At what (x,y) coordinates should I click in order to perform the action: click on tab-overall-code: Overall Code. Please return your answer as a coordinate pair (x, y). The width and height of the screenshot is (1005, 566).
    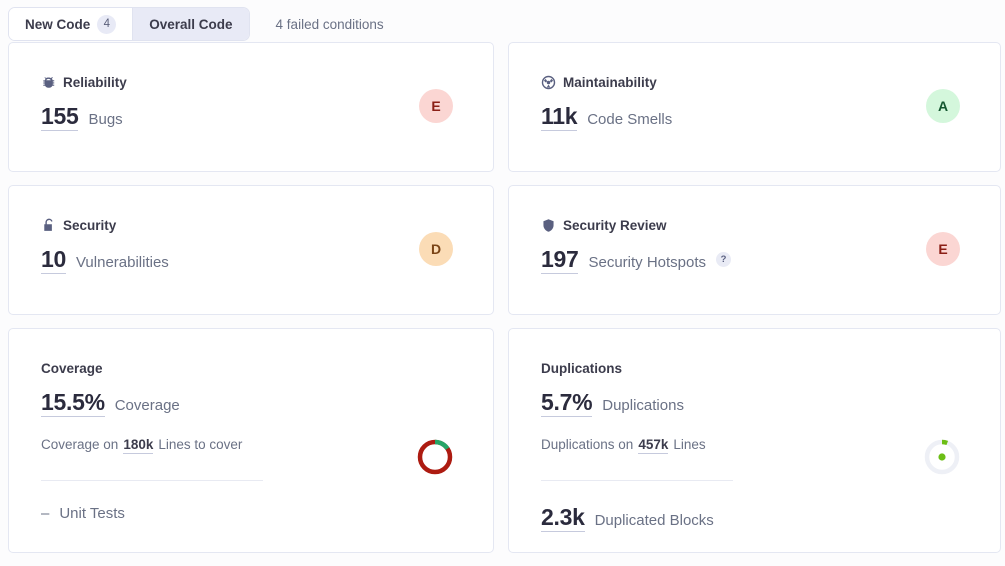
    Looking at the image, I should click on (190, 24).